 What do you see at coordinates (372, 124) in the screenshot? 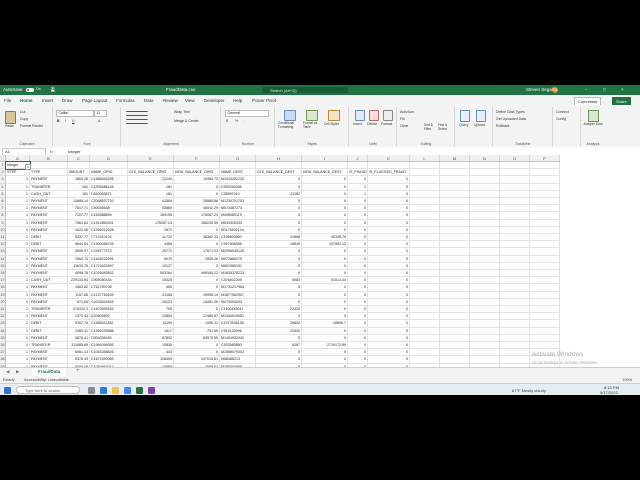
I see `delete-button: Delete` at bounding box center [372, 124].